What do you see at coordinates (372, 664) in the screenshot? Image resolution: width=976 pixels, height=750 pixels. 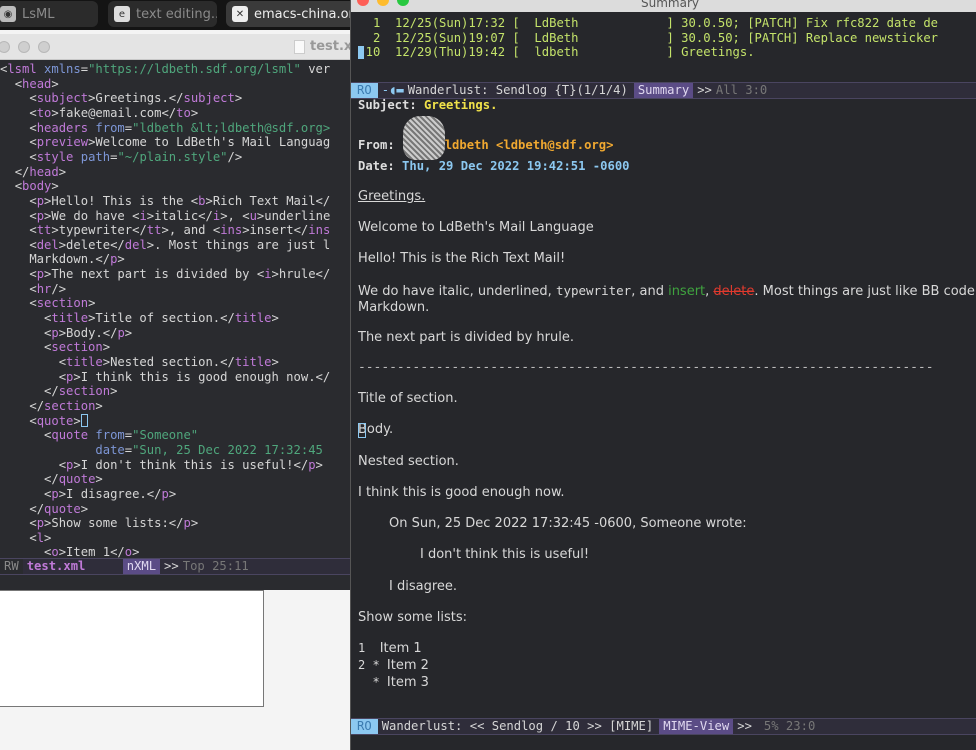 I see `list-marker: 2 *` at bounding box center [372, 664].